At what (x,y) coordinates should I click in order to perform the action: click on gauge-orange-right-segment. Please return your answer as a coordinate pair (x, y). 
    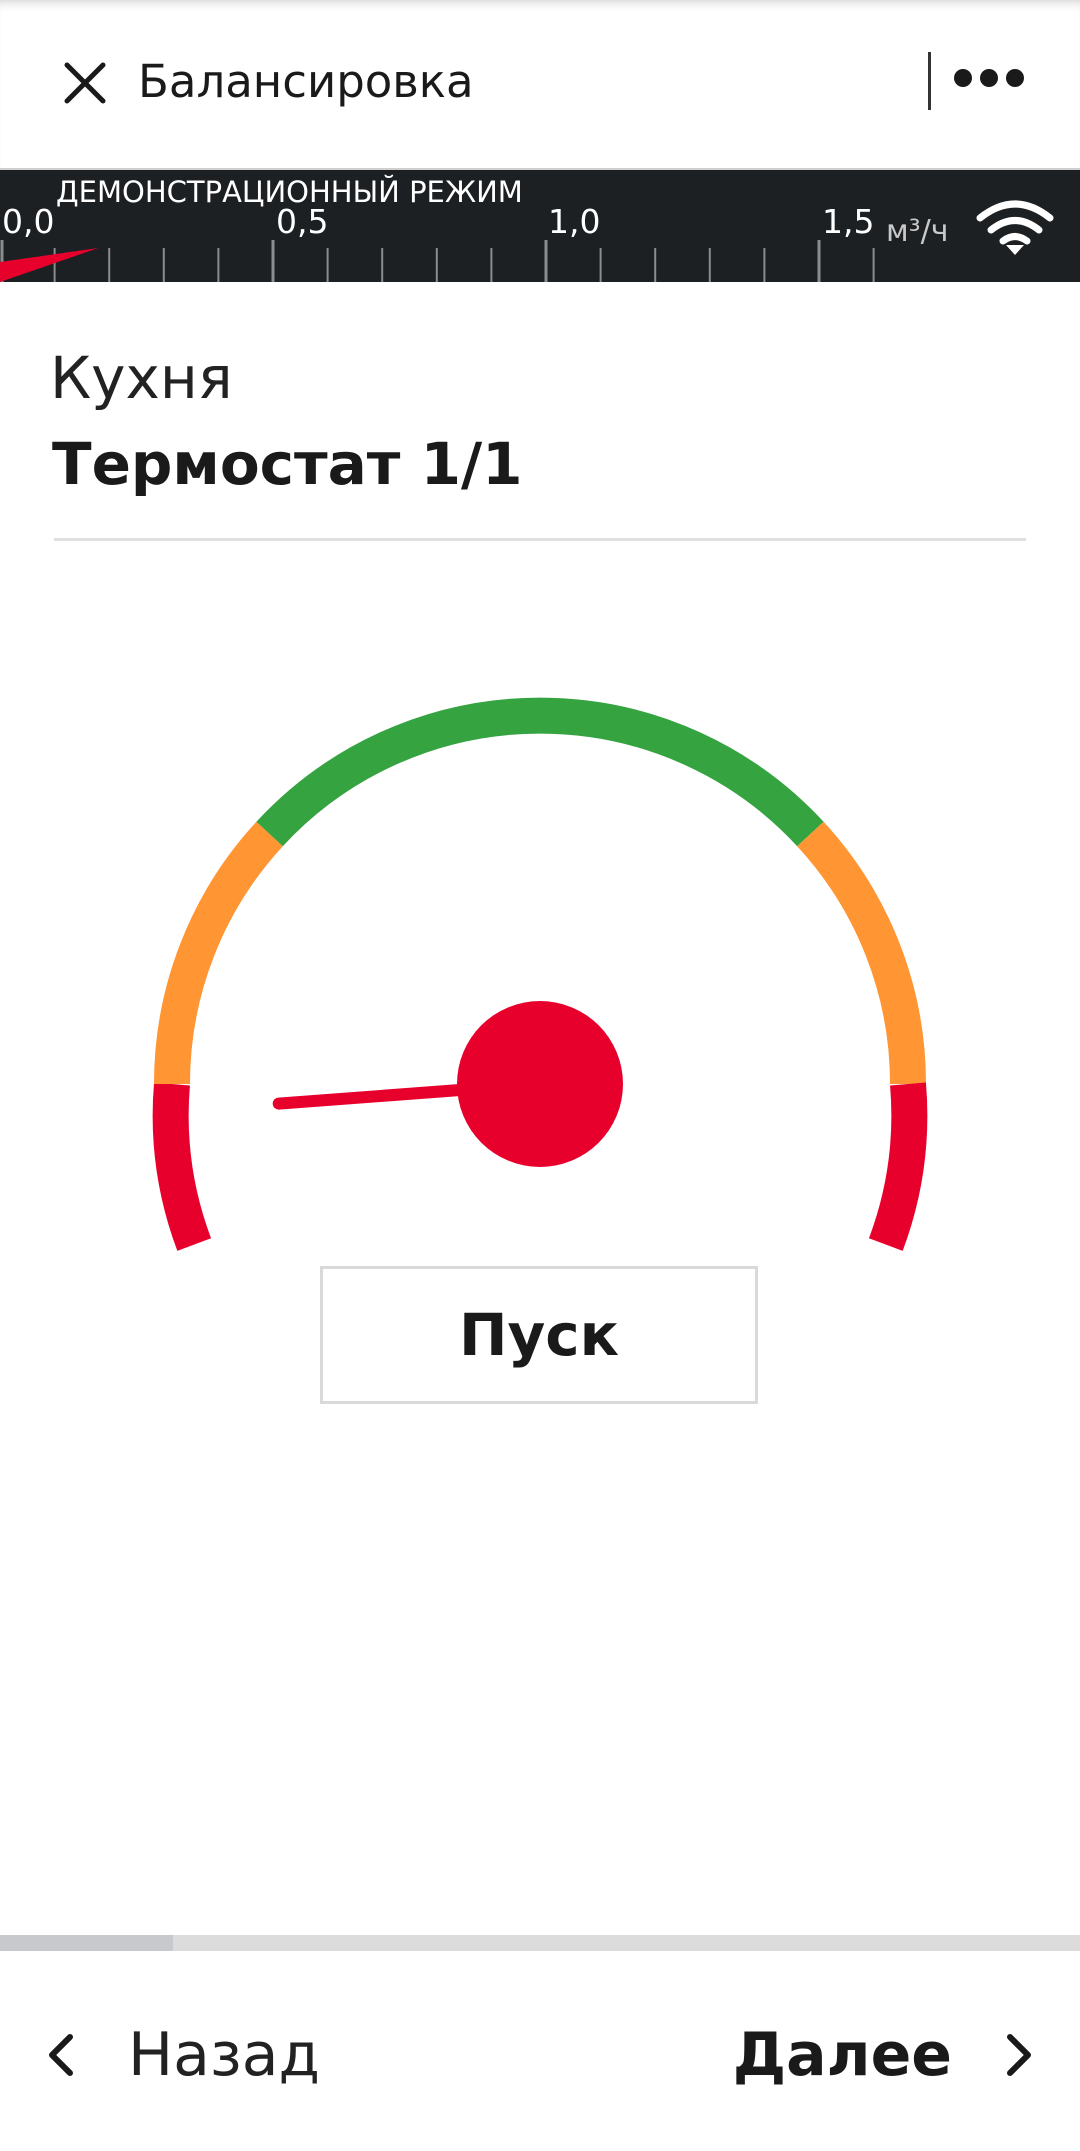
    Looking at the image, I should click on (862, 953).